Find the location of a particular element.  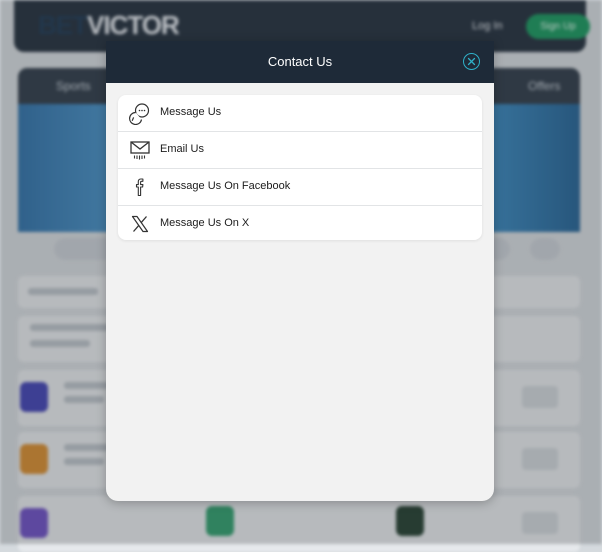

message-us-label: Message Us is located at coordinates (191, 112).